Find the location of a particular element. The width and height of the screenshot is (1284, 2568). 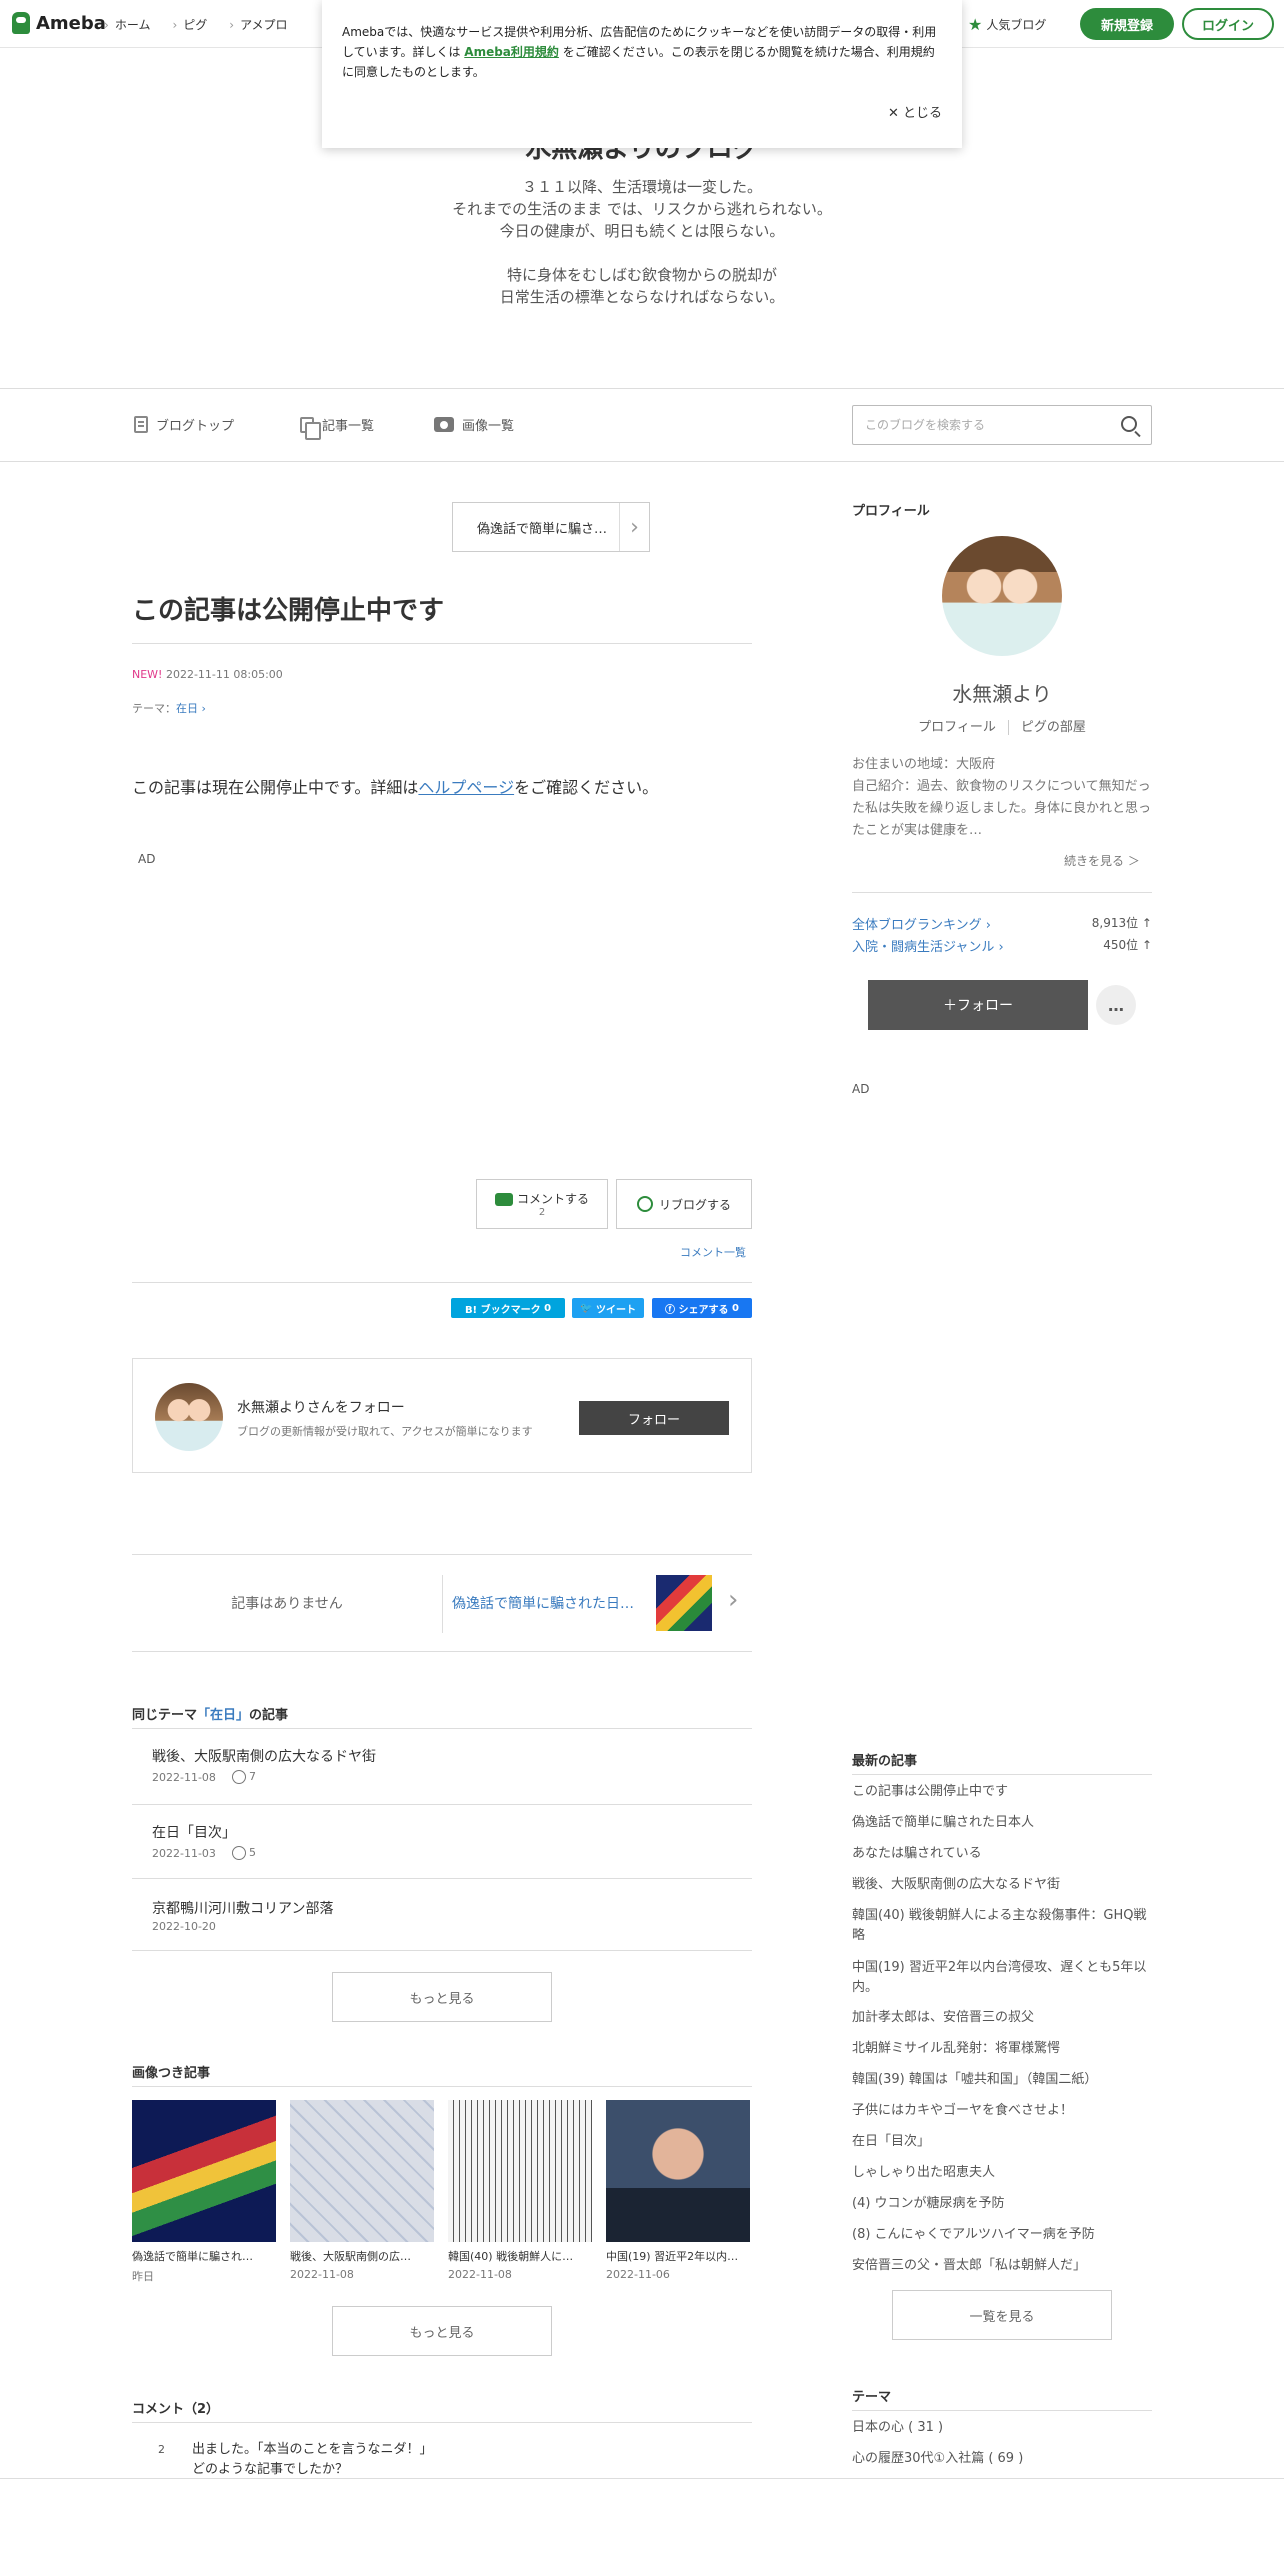

comment-button: コメントする 2 is located at coordinates (542, 1204).